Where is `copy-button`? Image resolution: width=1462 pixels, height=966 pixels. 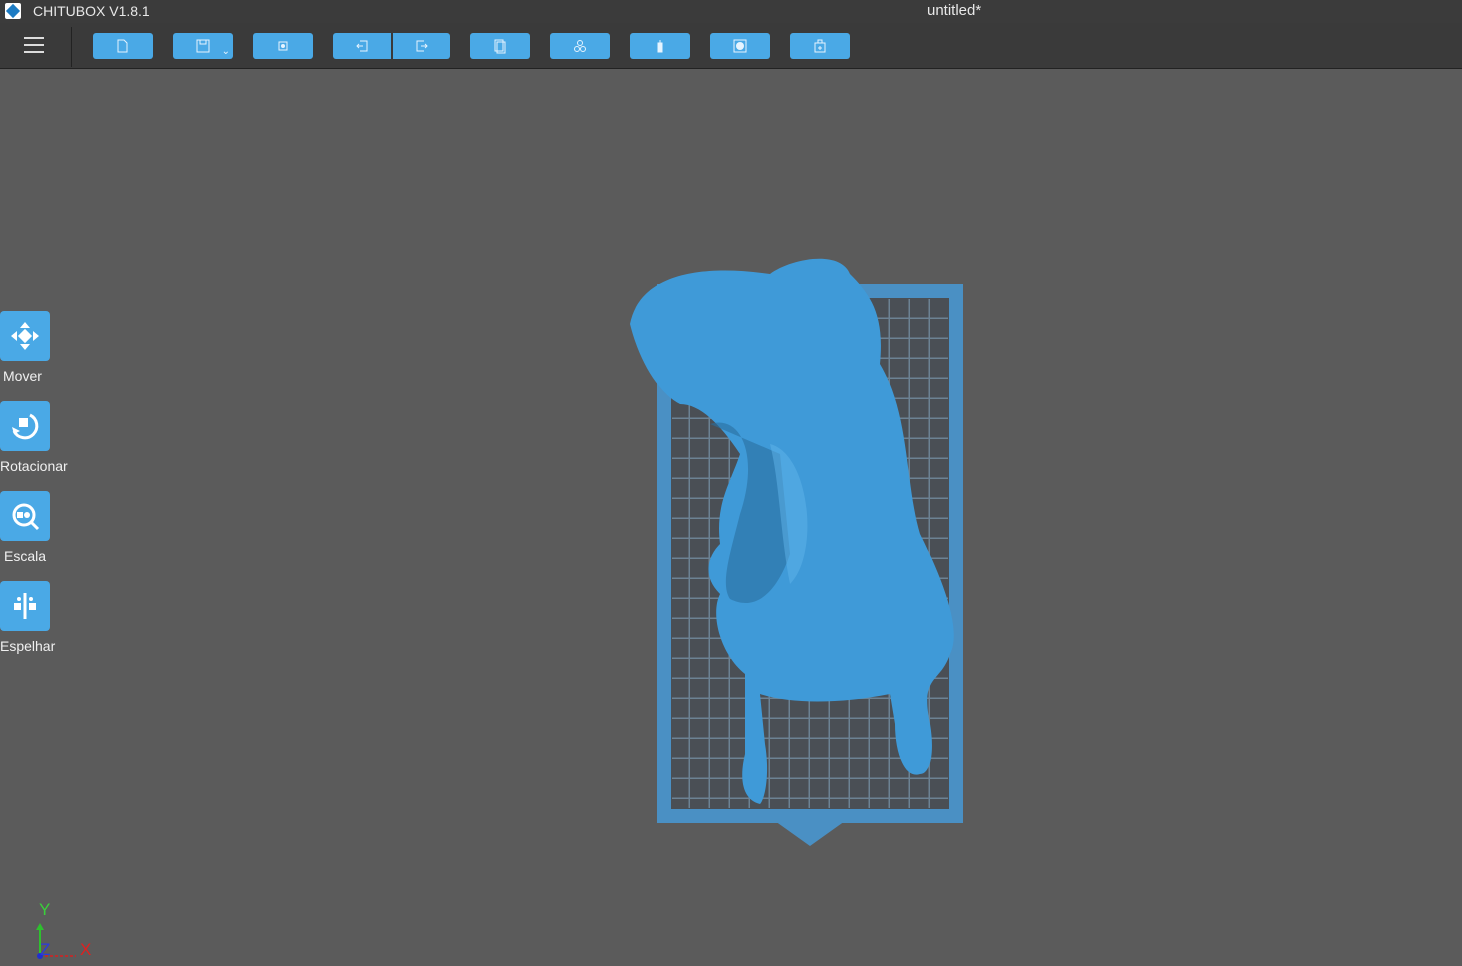 copy-button is located at coordinates (500, 46).